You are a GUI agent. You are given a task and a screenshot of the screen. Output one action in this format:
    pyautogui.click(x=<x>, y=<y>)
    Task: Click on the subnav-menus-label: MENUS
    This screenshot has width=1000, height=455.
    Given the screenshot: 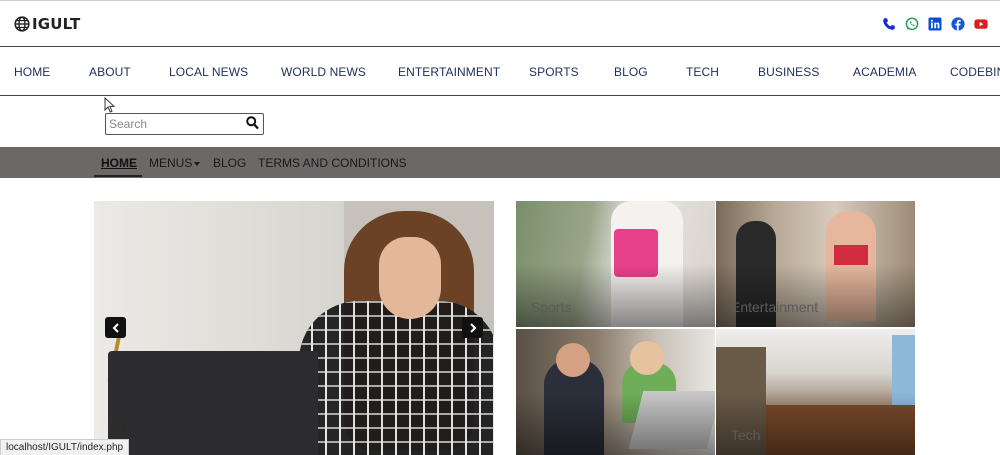 What is the action you would take?
    pyautogui.click(x=171, y=163)
    